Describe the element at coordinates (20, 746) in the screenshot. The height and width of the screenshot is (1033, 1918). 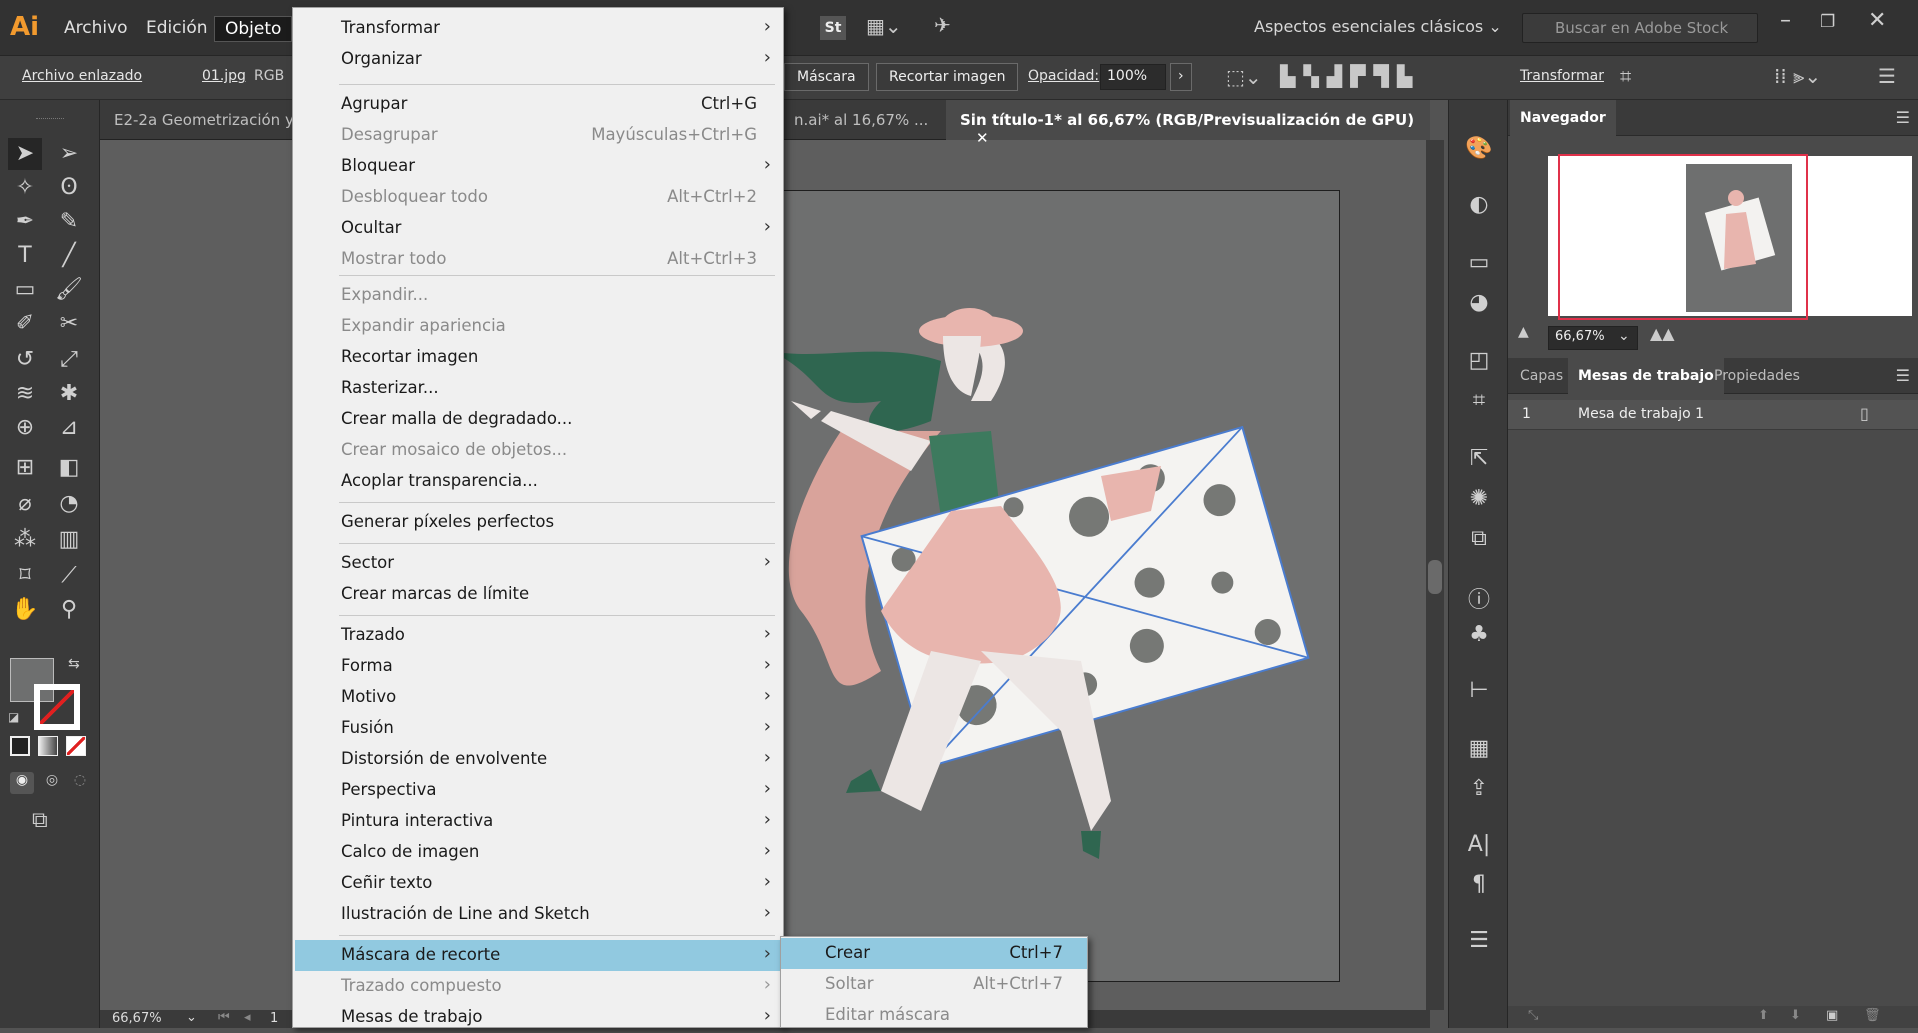
I see `color-mode-icon` at that location.